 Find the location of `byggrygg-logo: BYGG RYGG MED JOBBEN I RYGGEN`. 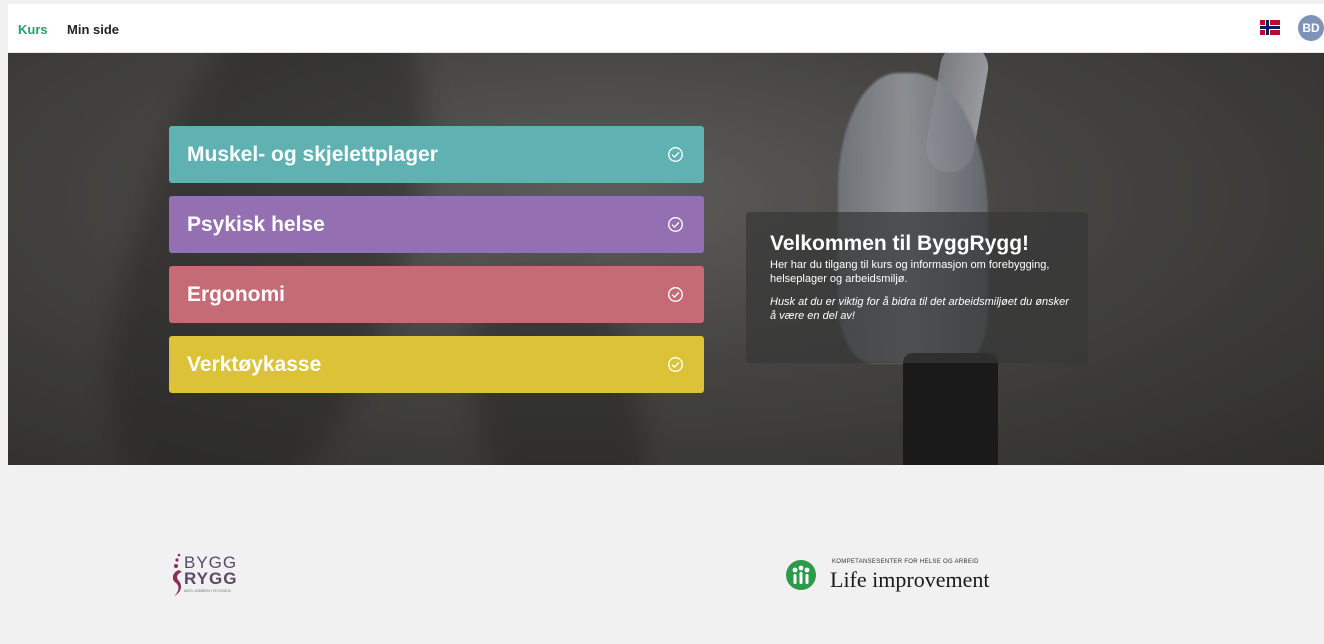

byggrygg-logo: BYGG RYGG MED JOBBEN I RYGGEN is located at coordinates (217, 576).